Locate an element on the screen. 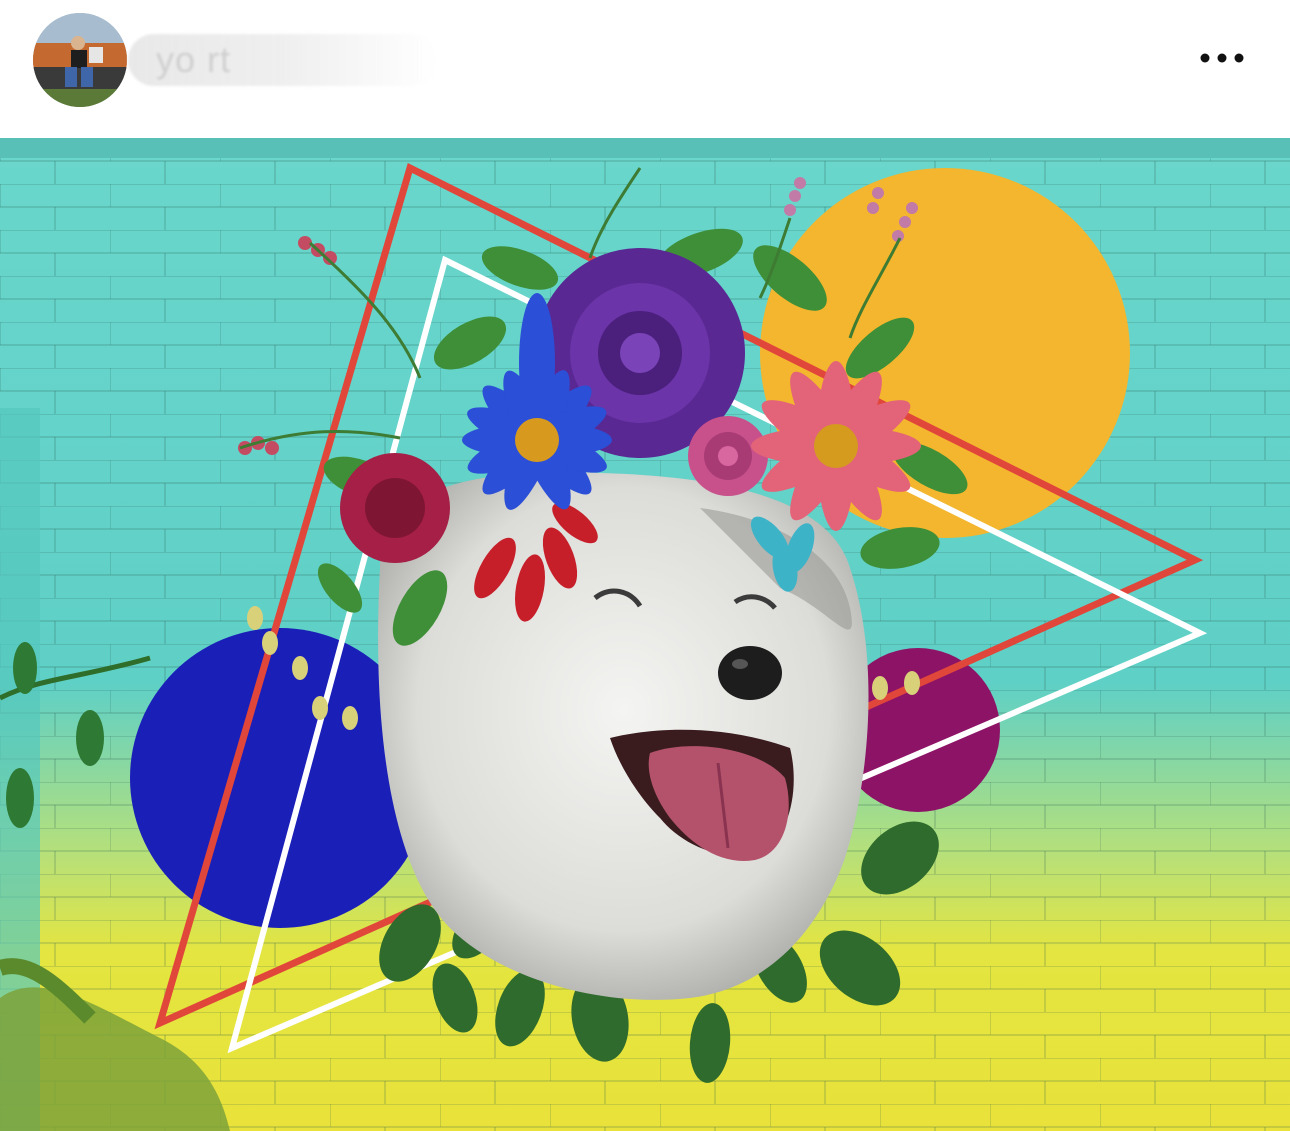  more-horizontal-icon is located at coordinates (1222, 58).